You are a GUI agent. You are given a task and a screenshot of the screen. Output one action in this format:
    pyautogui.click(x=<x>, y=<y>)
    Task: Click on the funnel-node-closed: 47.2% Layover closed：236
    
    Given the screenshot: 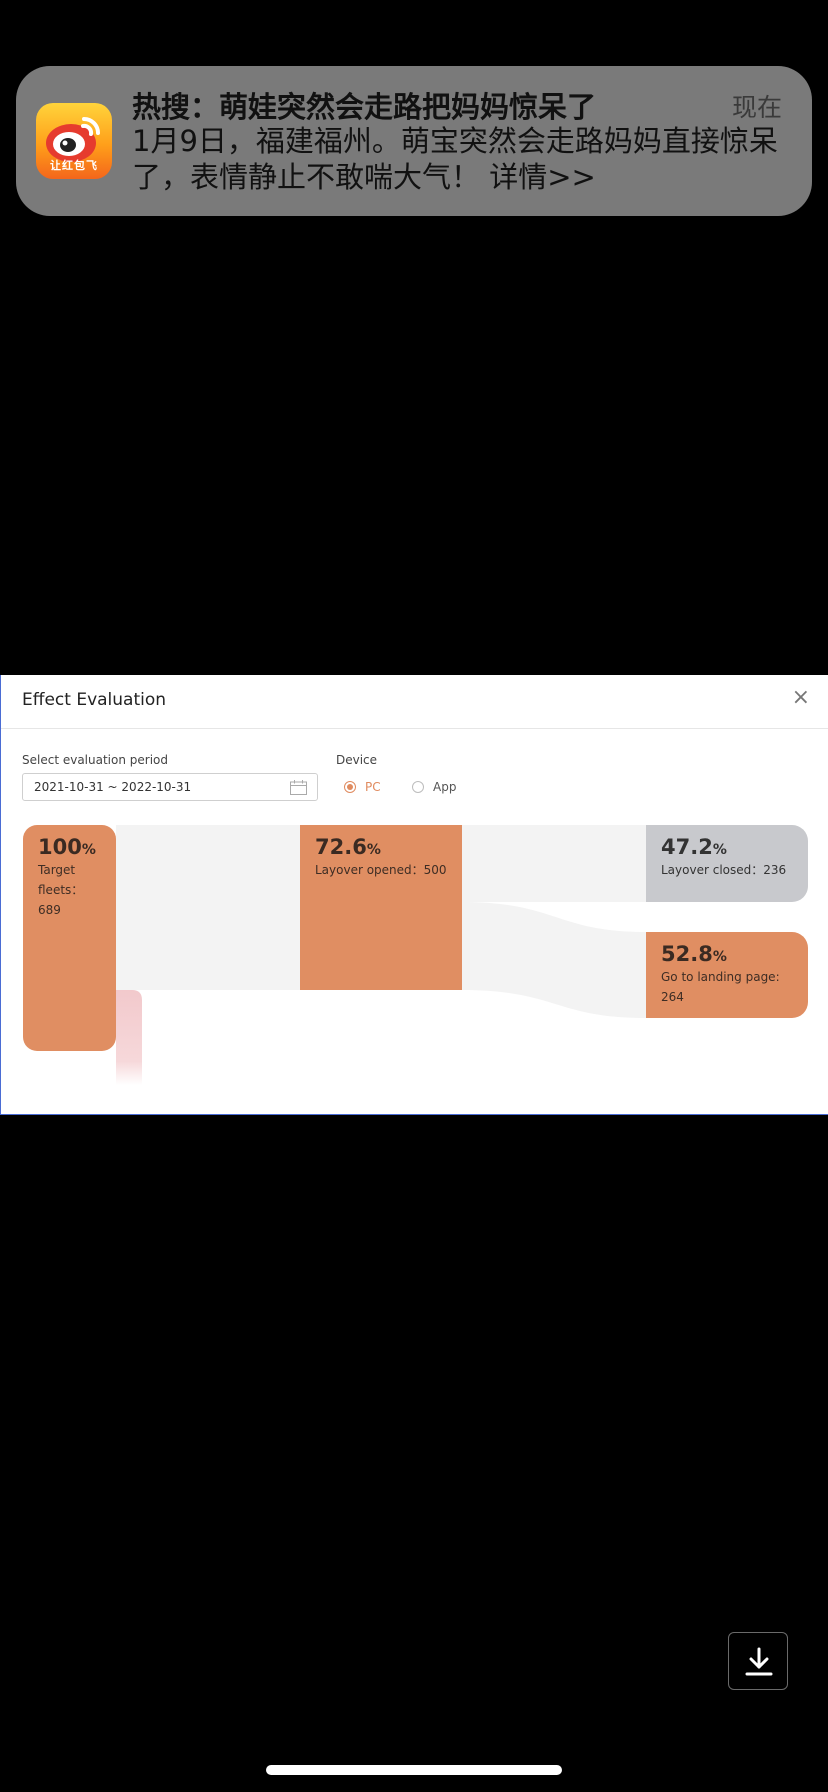 What is the action you would take?
    pyautogui.click(x=727, y=863)
    